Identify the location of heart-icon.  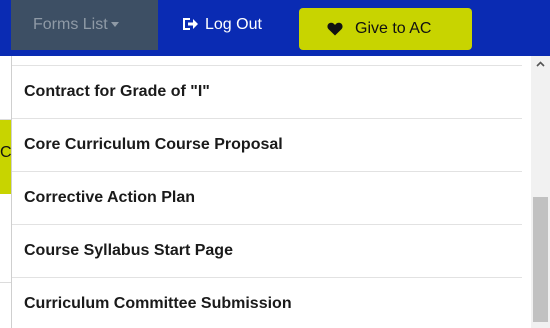
(335, 29).